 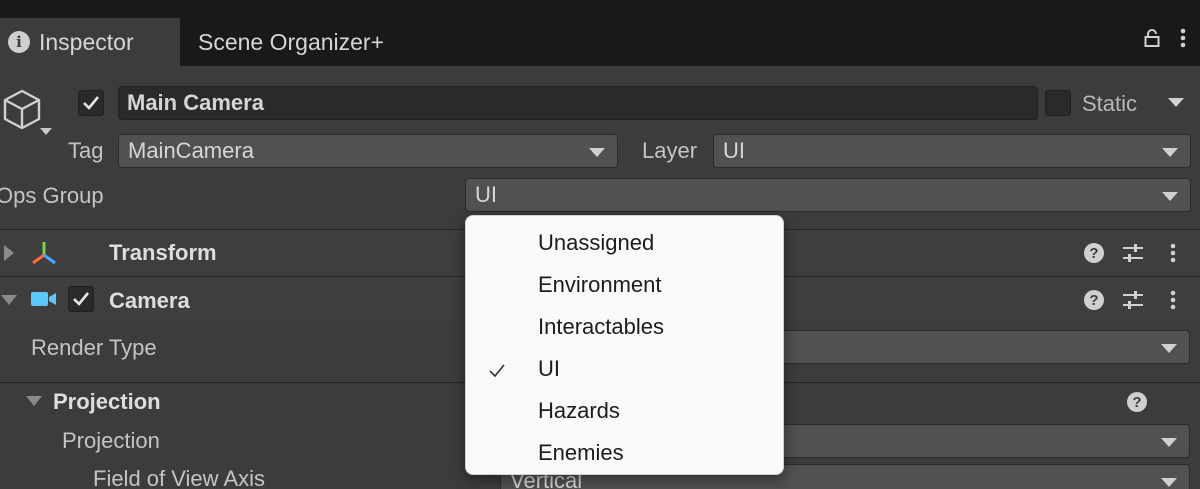 I want to click on menu-item-interactables: Interactables, so click(x=624, y=327).